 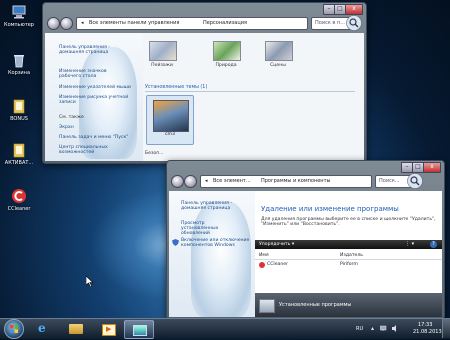 What do you see at coordinates (134, 23) in the screenshot?
I see `breadcrumb-part: Все элементы панели управления` at bounding box center [134, 23].